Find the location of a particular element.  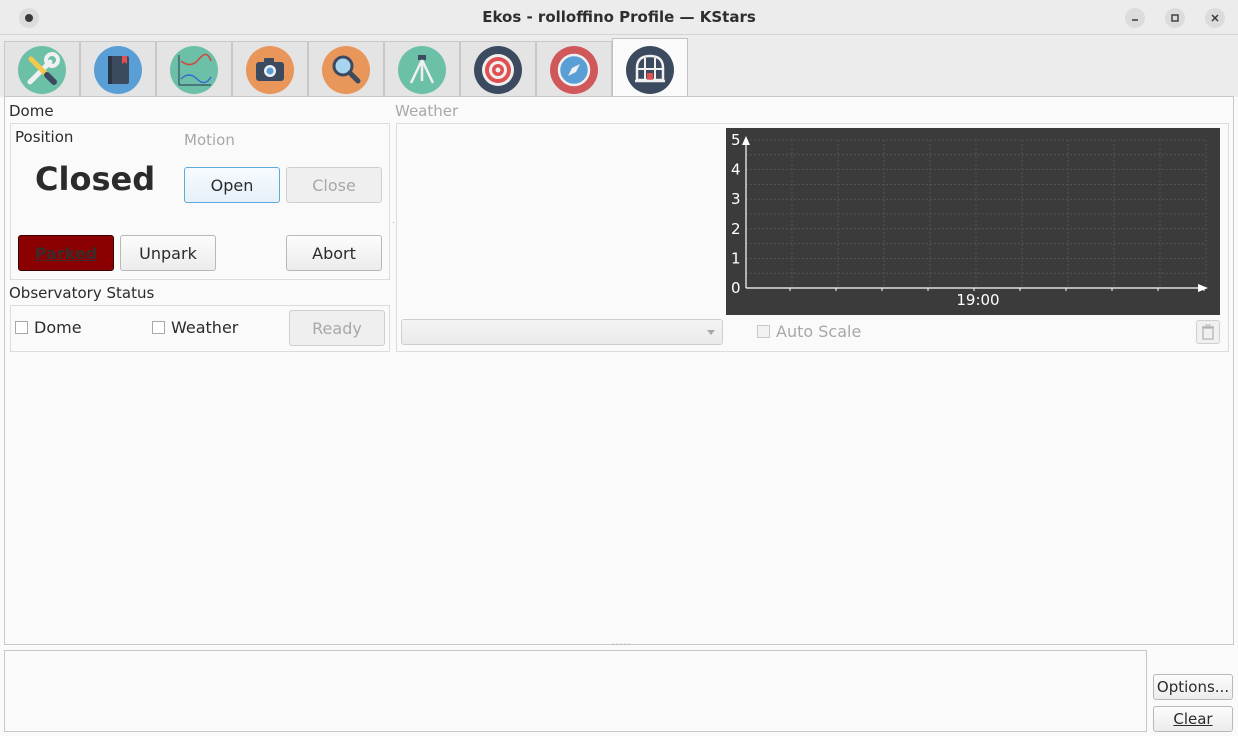

ready-button-label: Ready is located at coordinates (337, 328).